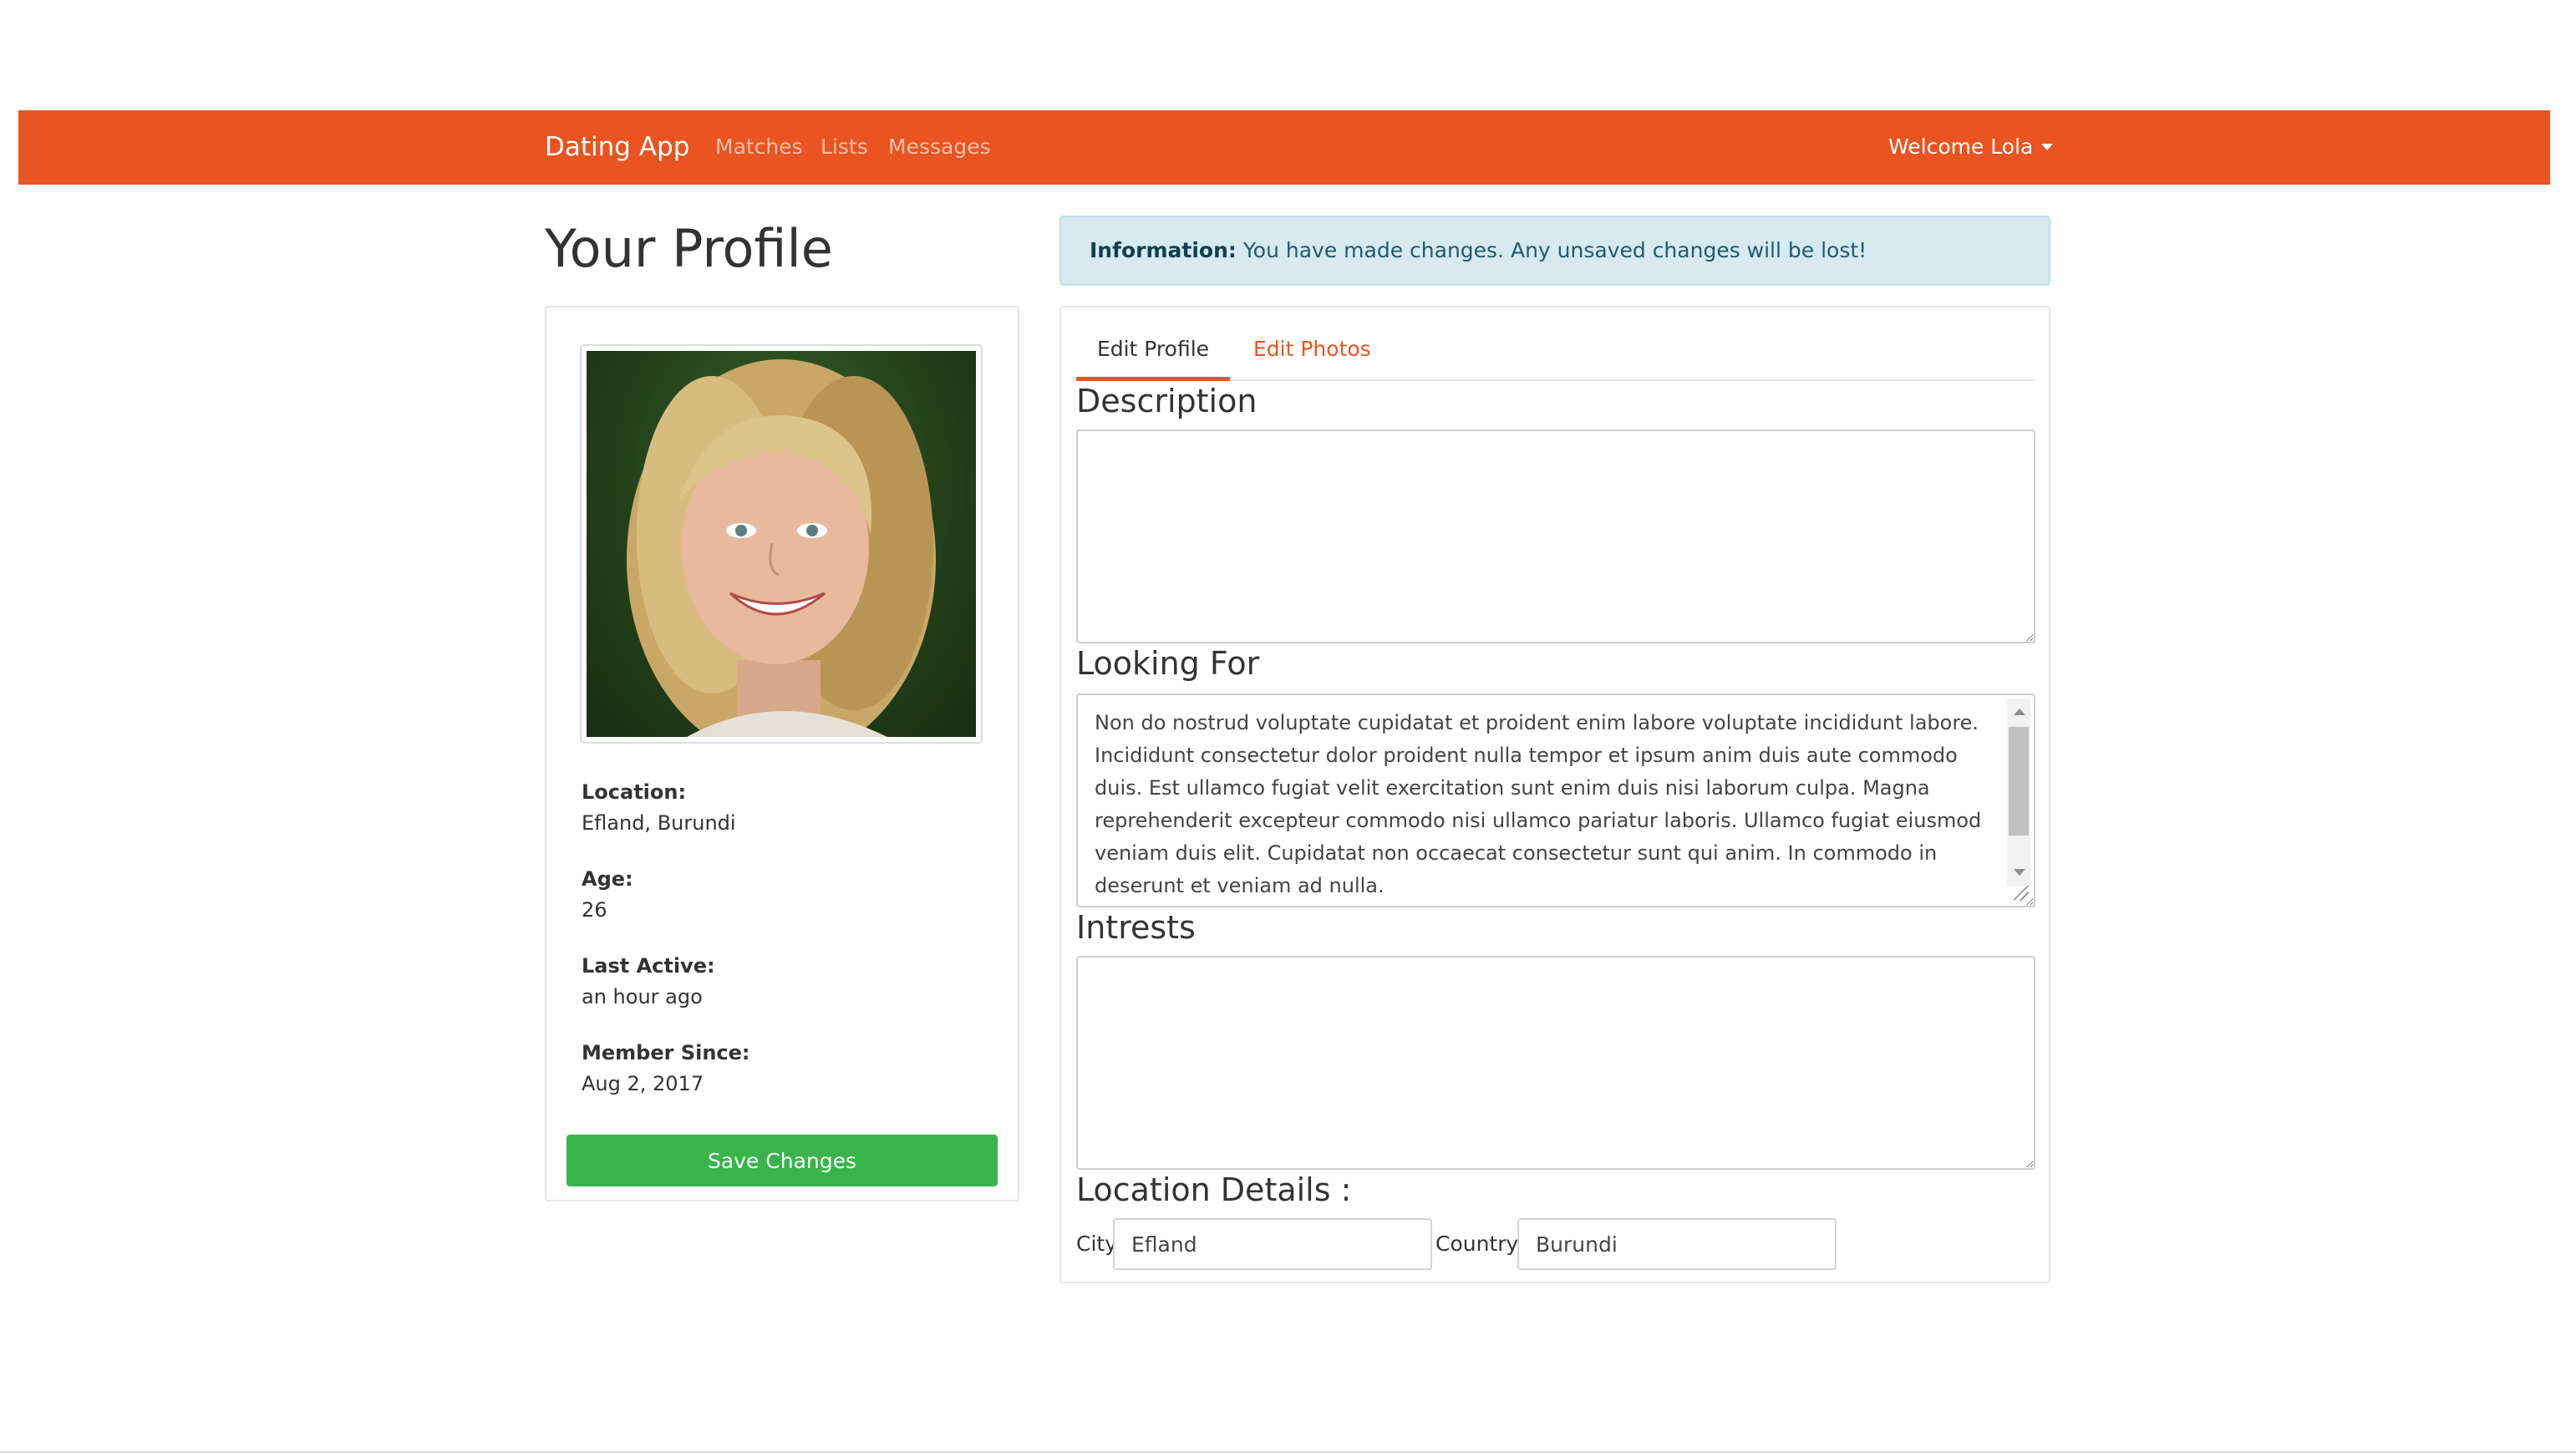 This screenshot has width=2576, height=1453. Describe the element at coordinates (2047, 147) in the screenshot. I see `caret-down-icon` at that location.